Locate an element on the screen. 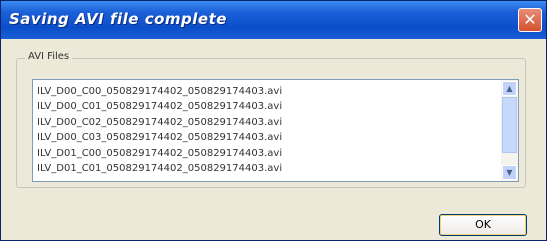 This screenshot has width=549, height=243. scroll-up-button: ▲ is located at coordinates (509, 88).